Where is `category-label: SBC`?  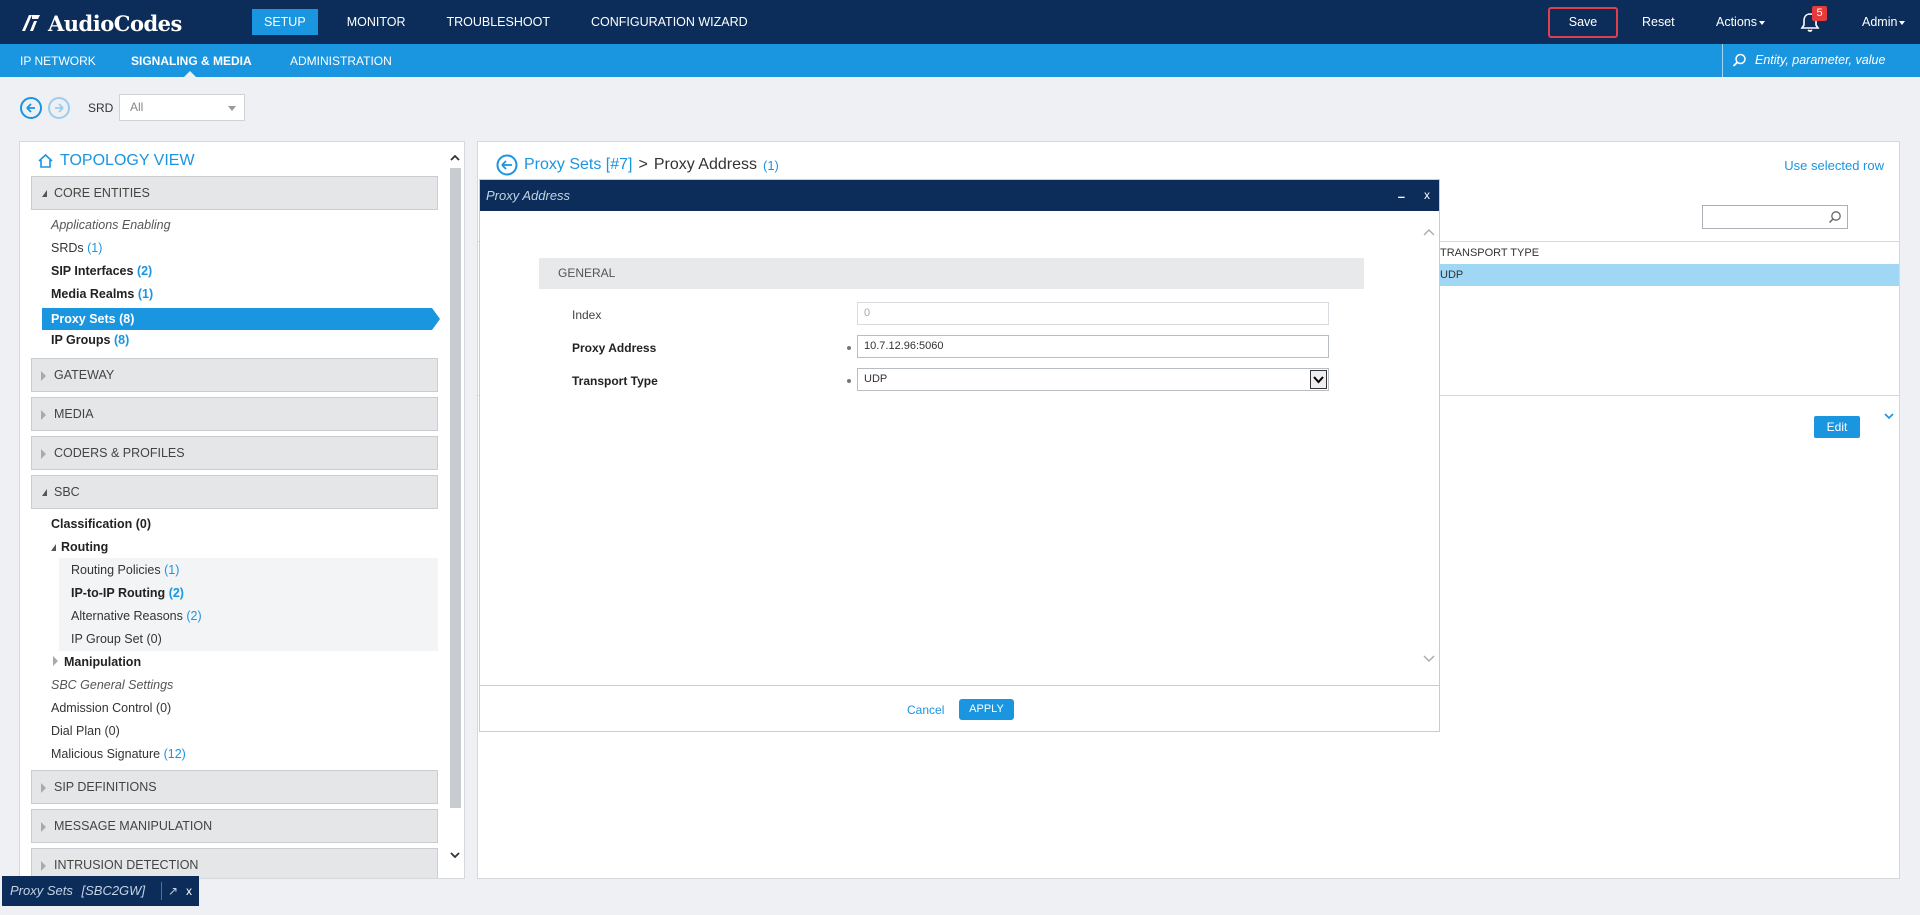
category-label: SBC is located at coordinates (67, 492).